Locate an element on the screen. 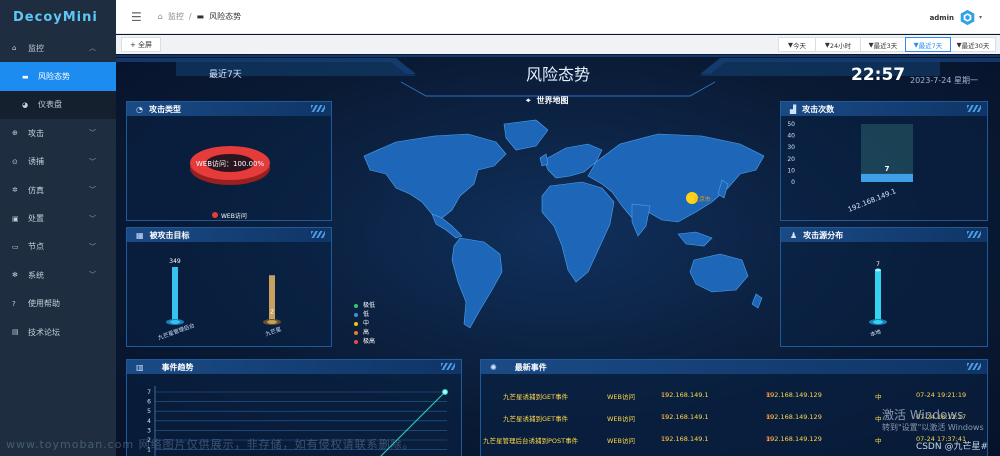  data-point is located at coordinates (445, 392).